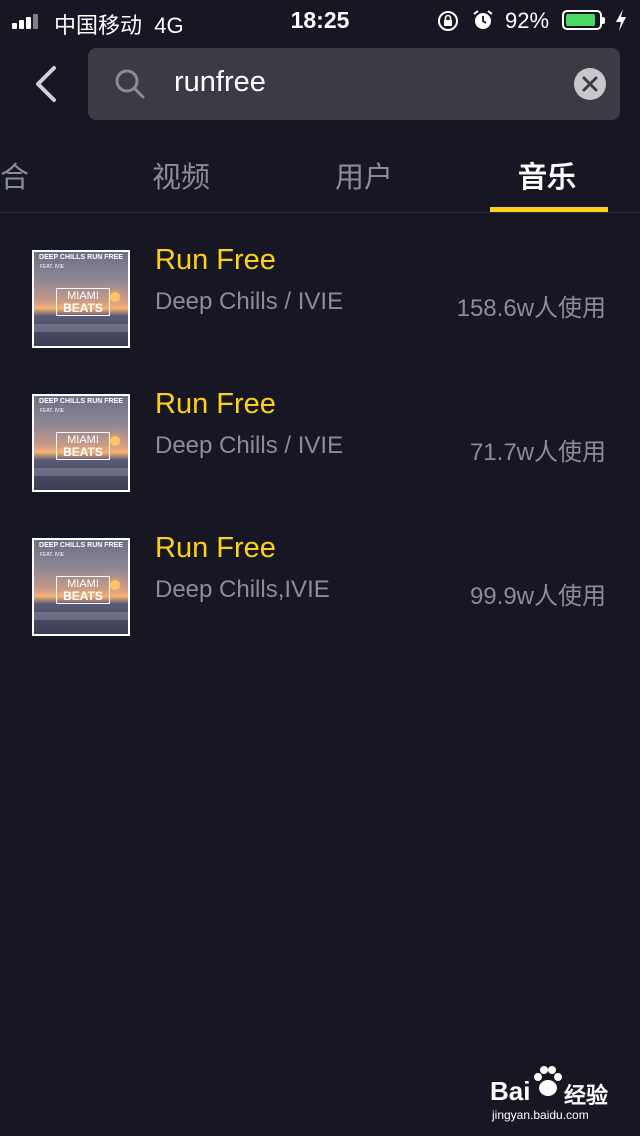 This screenshot has width=640, height=1136. I want to click on battery-icon, so click(583, 20).